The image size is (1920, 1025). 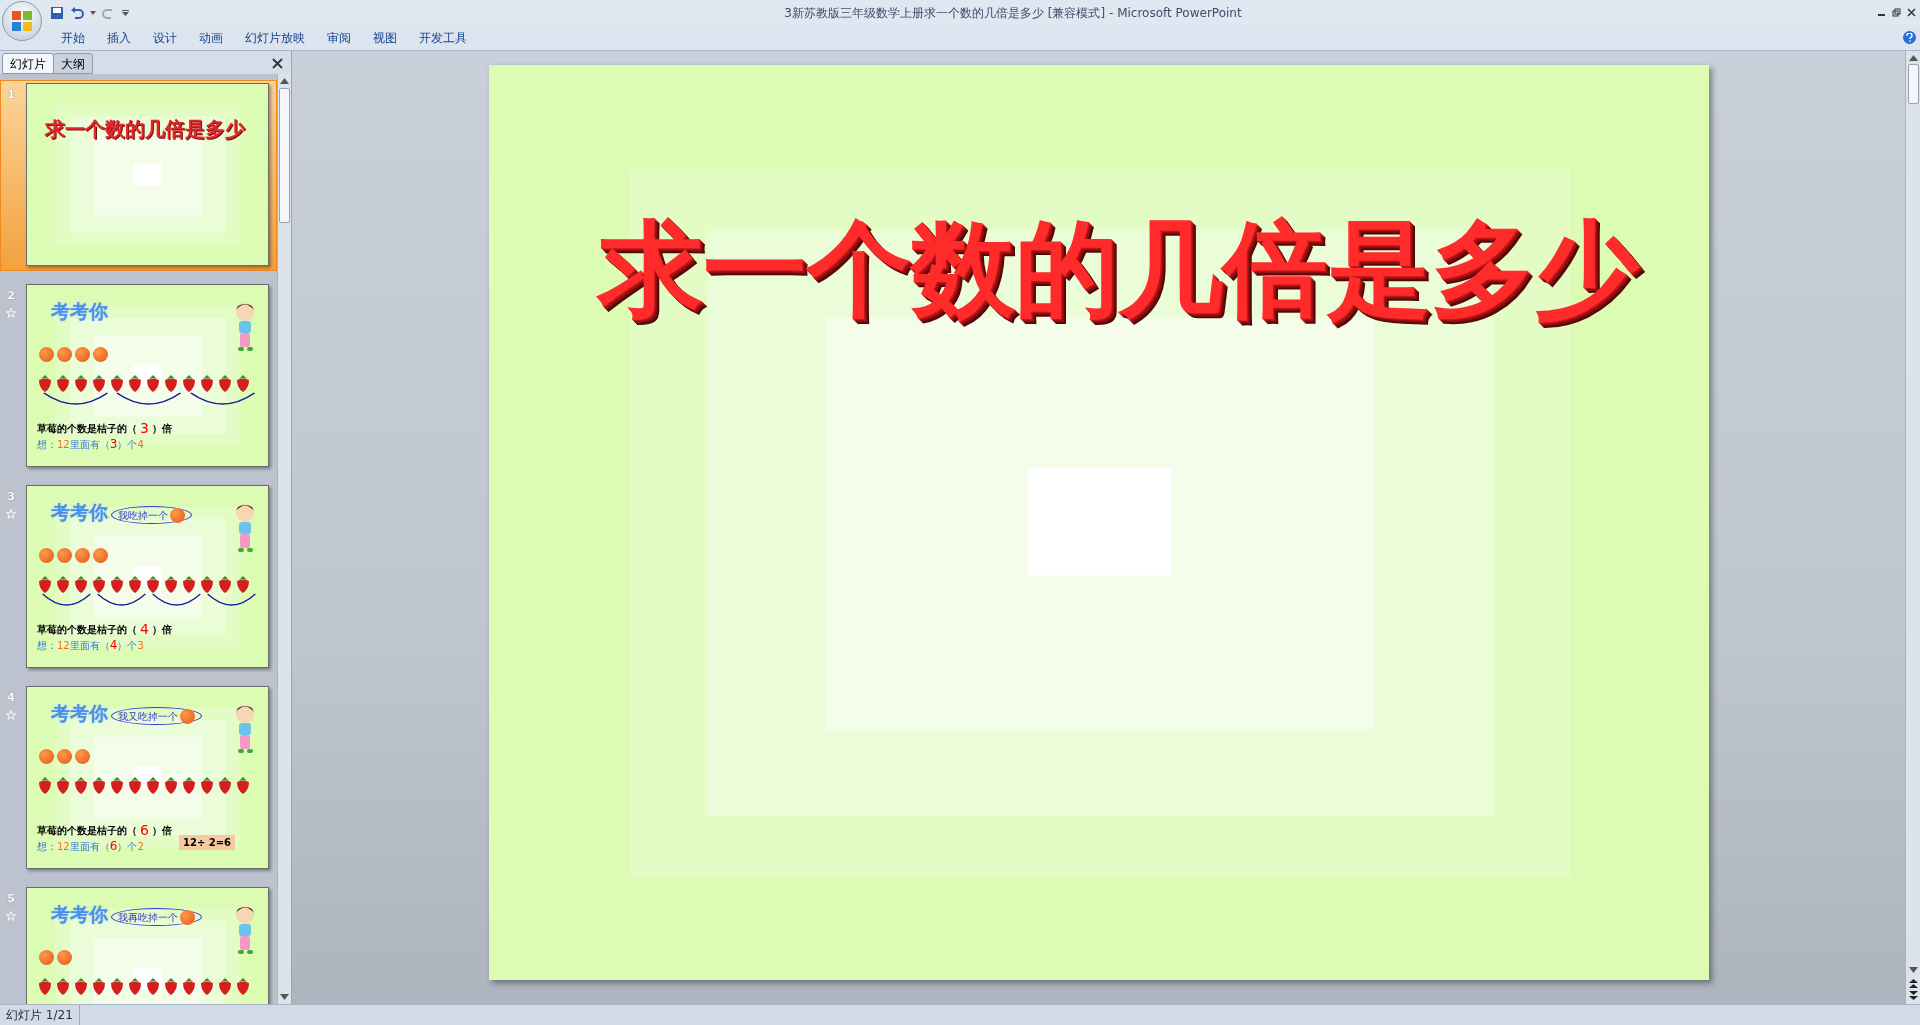 What do you see at coordinates (165, 37) in the screenshot?
I see `ribbon-tab: 设计` at bounding box center [165, 37].